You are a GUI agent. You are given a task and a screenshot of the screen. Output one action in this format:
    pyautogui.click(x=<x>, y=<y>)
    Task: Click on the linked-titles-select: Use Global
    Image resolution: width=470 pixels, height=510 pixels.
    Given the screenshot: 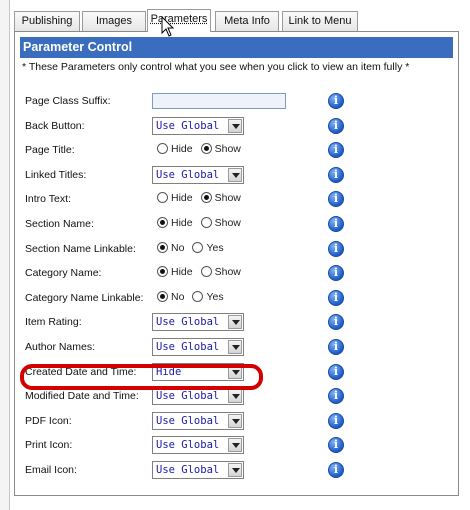 What is the action you would take?
    pyautogui.click(x=198, y=175)
    